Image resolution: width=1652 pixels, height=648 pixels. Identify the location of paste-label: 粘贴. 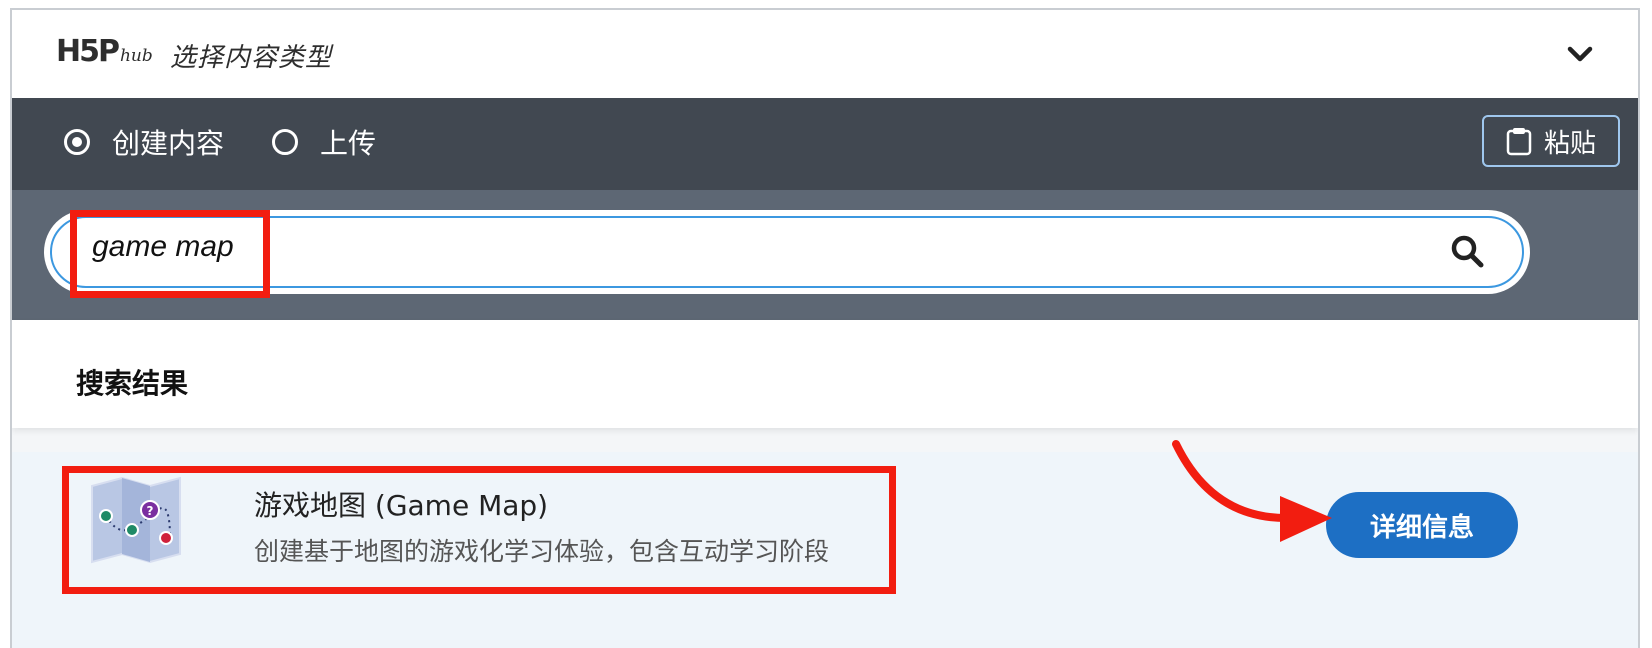
(1569, 143).